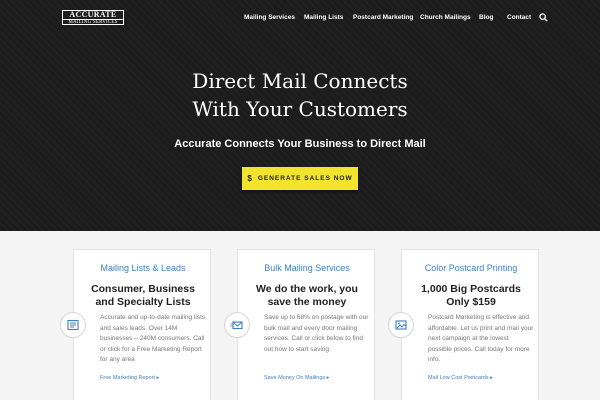 The width and height of the screenshot is (600, 400). I want to click on save-money-link: Save Money On Mailings ▸, so click(296, 378).